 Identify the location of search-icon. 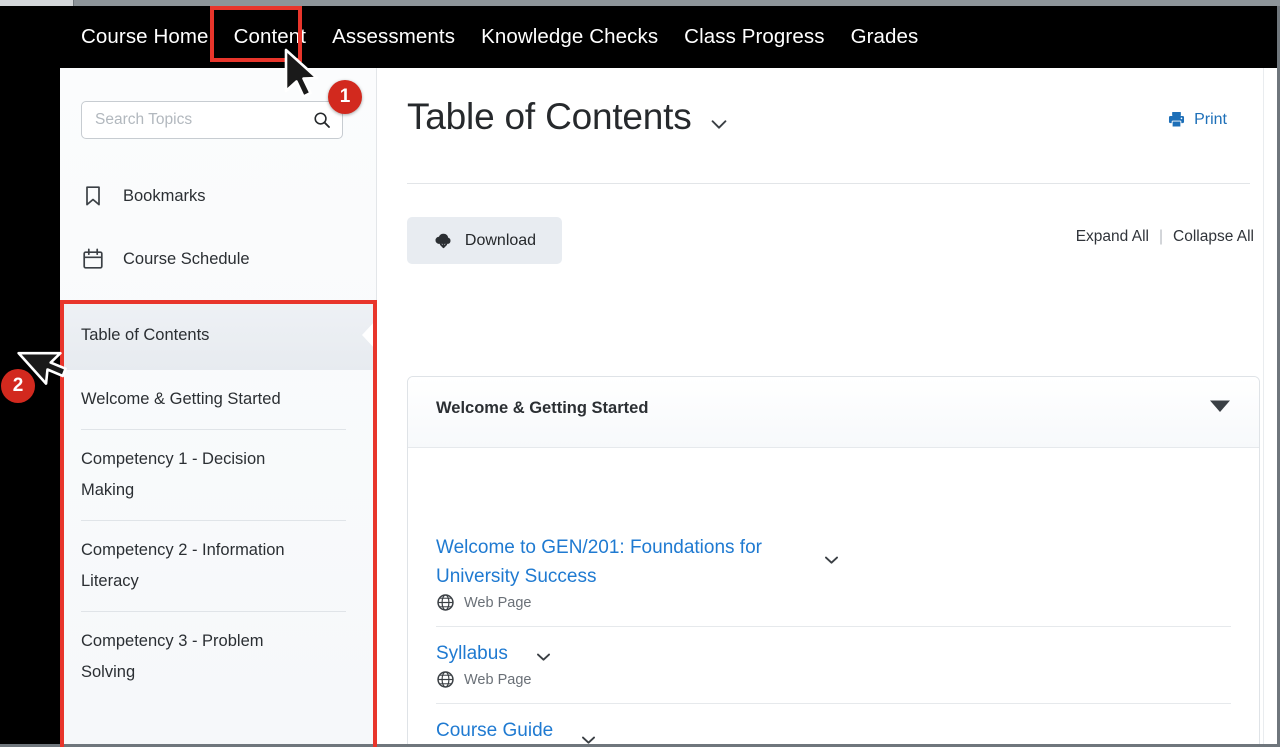
(322, 120).